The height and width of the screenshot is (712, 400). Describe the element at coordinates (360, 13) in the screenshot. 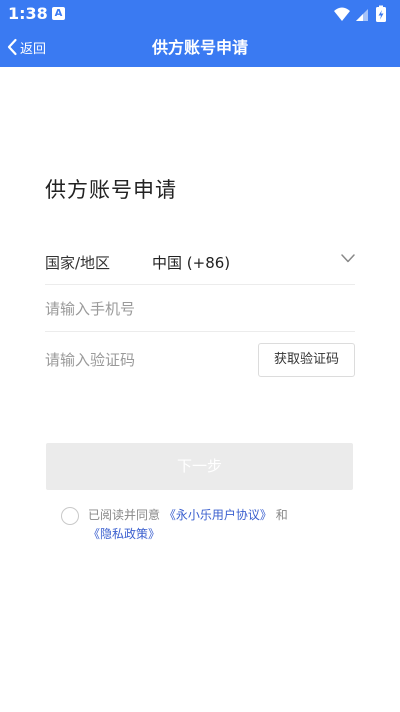

I see `wifi-signal-battery-icon` at that location.